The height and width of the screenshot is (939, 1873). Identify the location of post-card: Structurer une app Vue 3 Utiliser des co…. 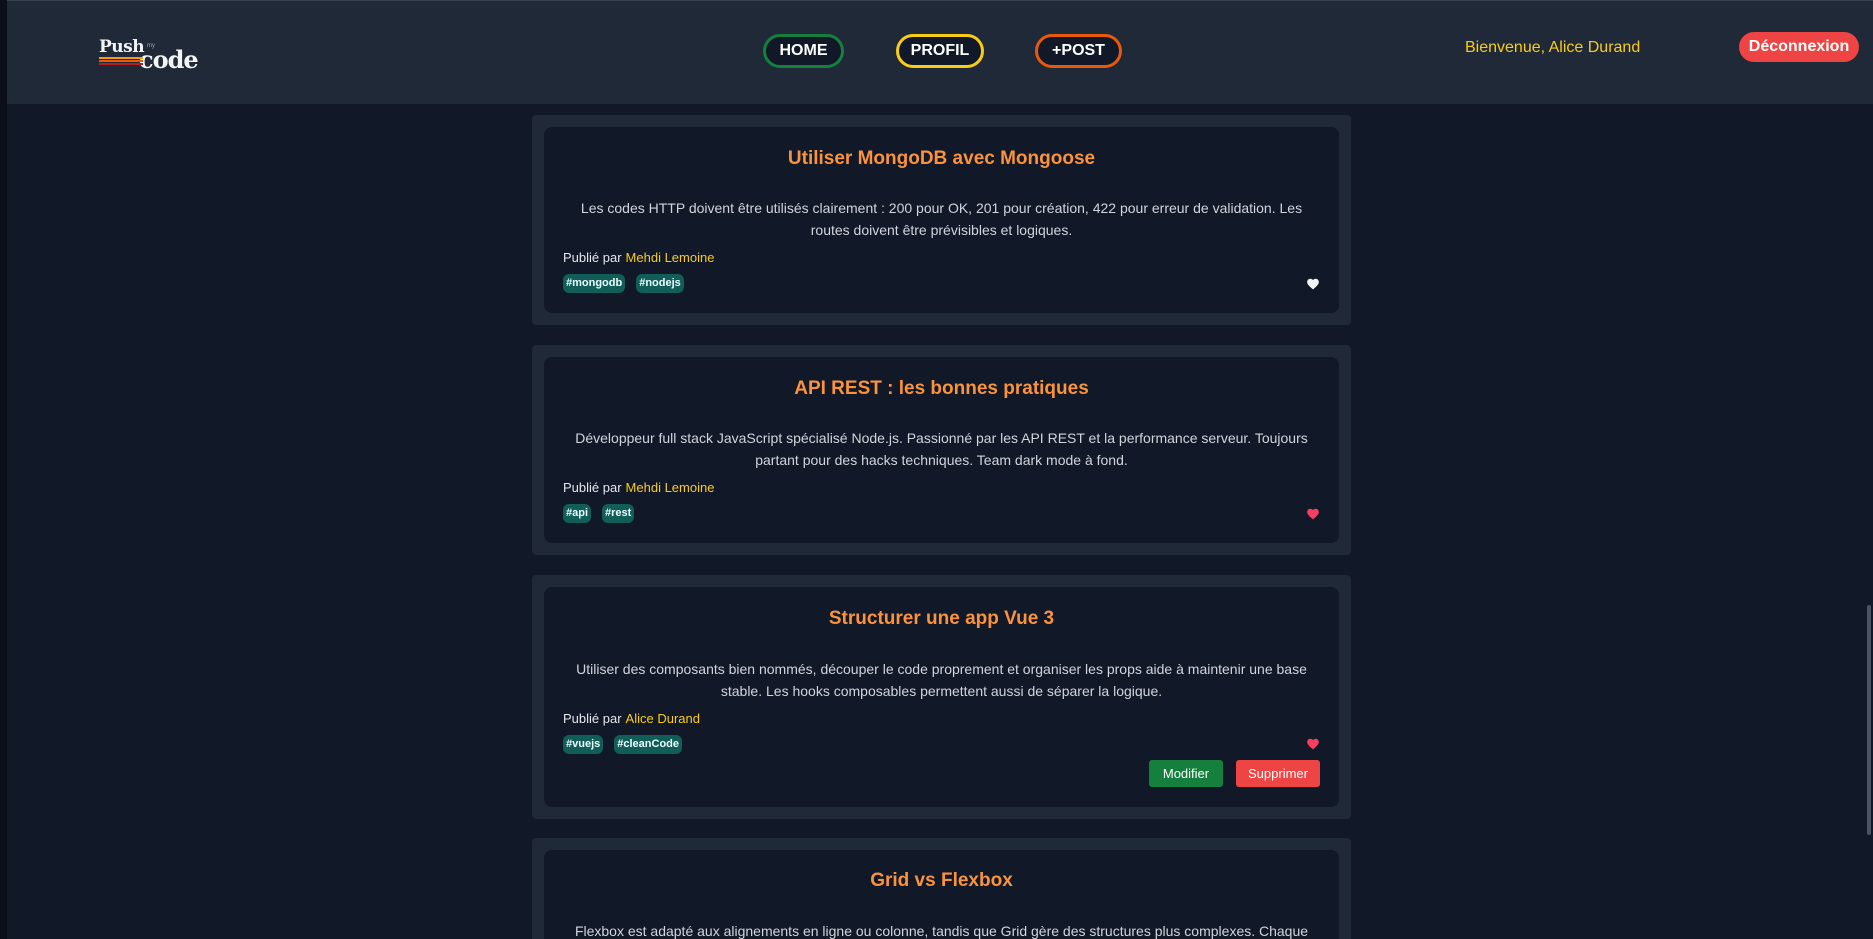
(941, 697).